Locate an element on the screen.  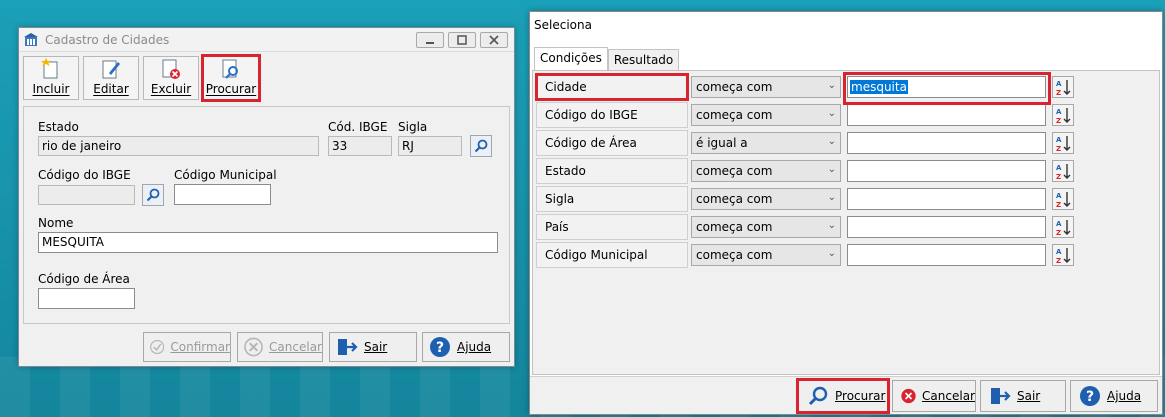
estado-field: rio de janeiro is located at coordinates (178, 146).